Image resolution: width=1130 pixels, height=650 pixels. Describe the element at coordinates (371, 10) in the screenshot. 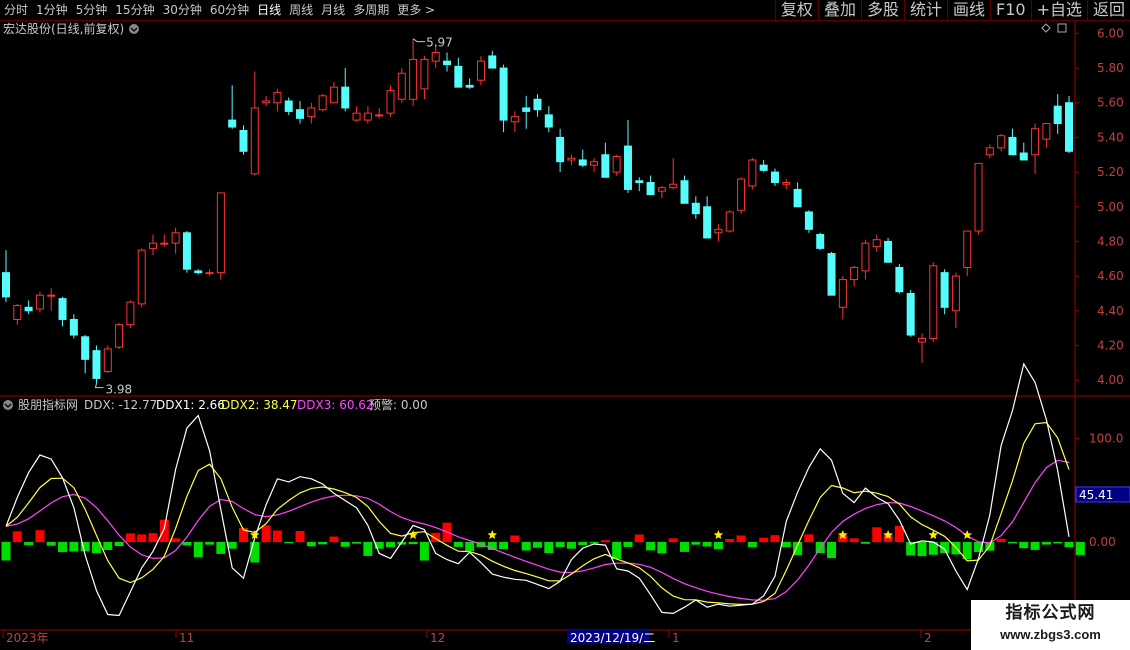

I see `period-tab-9: 多周期` at that location.